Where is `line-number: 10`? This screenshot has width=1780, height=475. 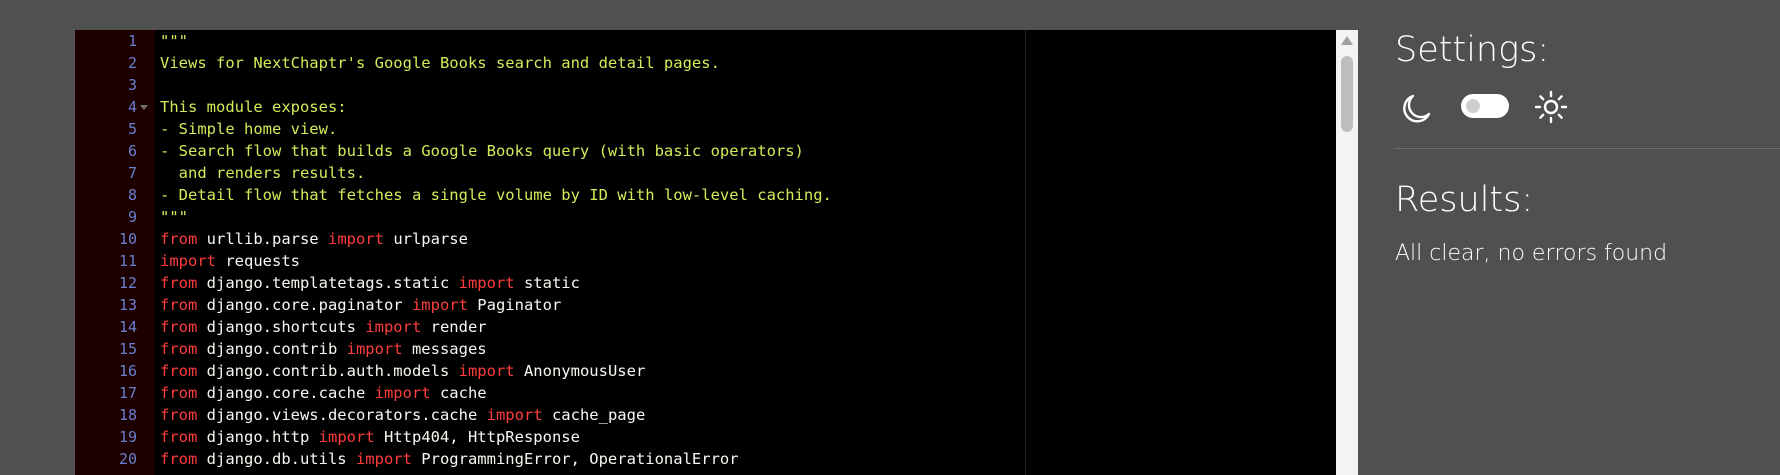
line-number: 10 is located at coordinates (127, 239).